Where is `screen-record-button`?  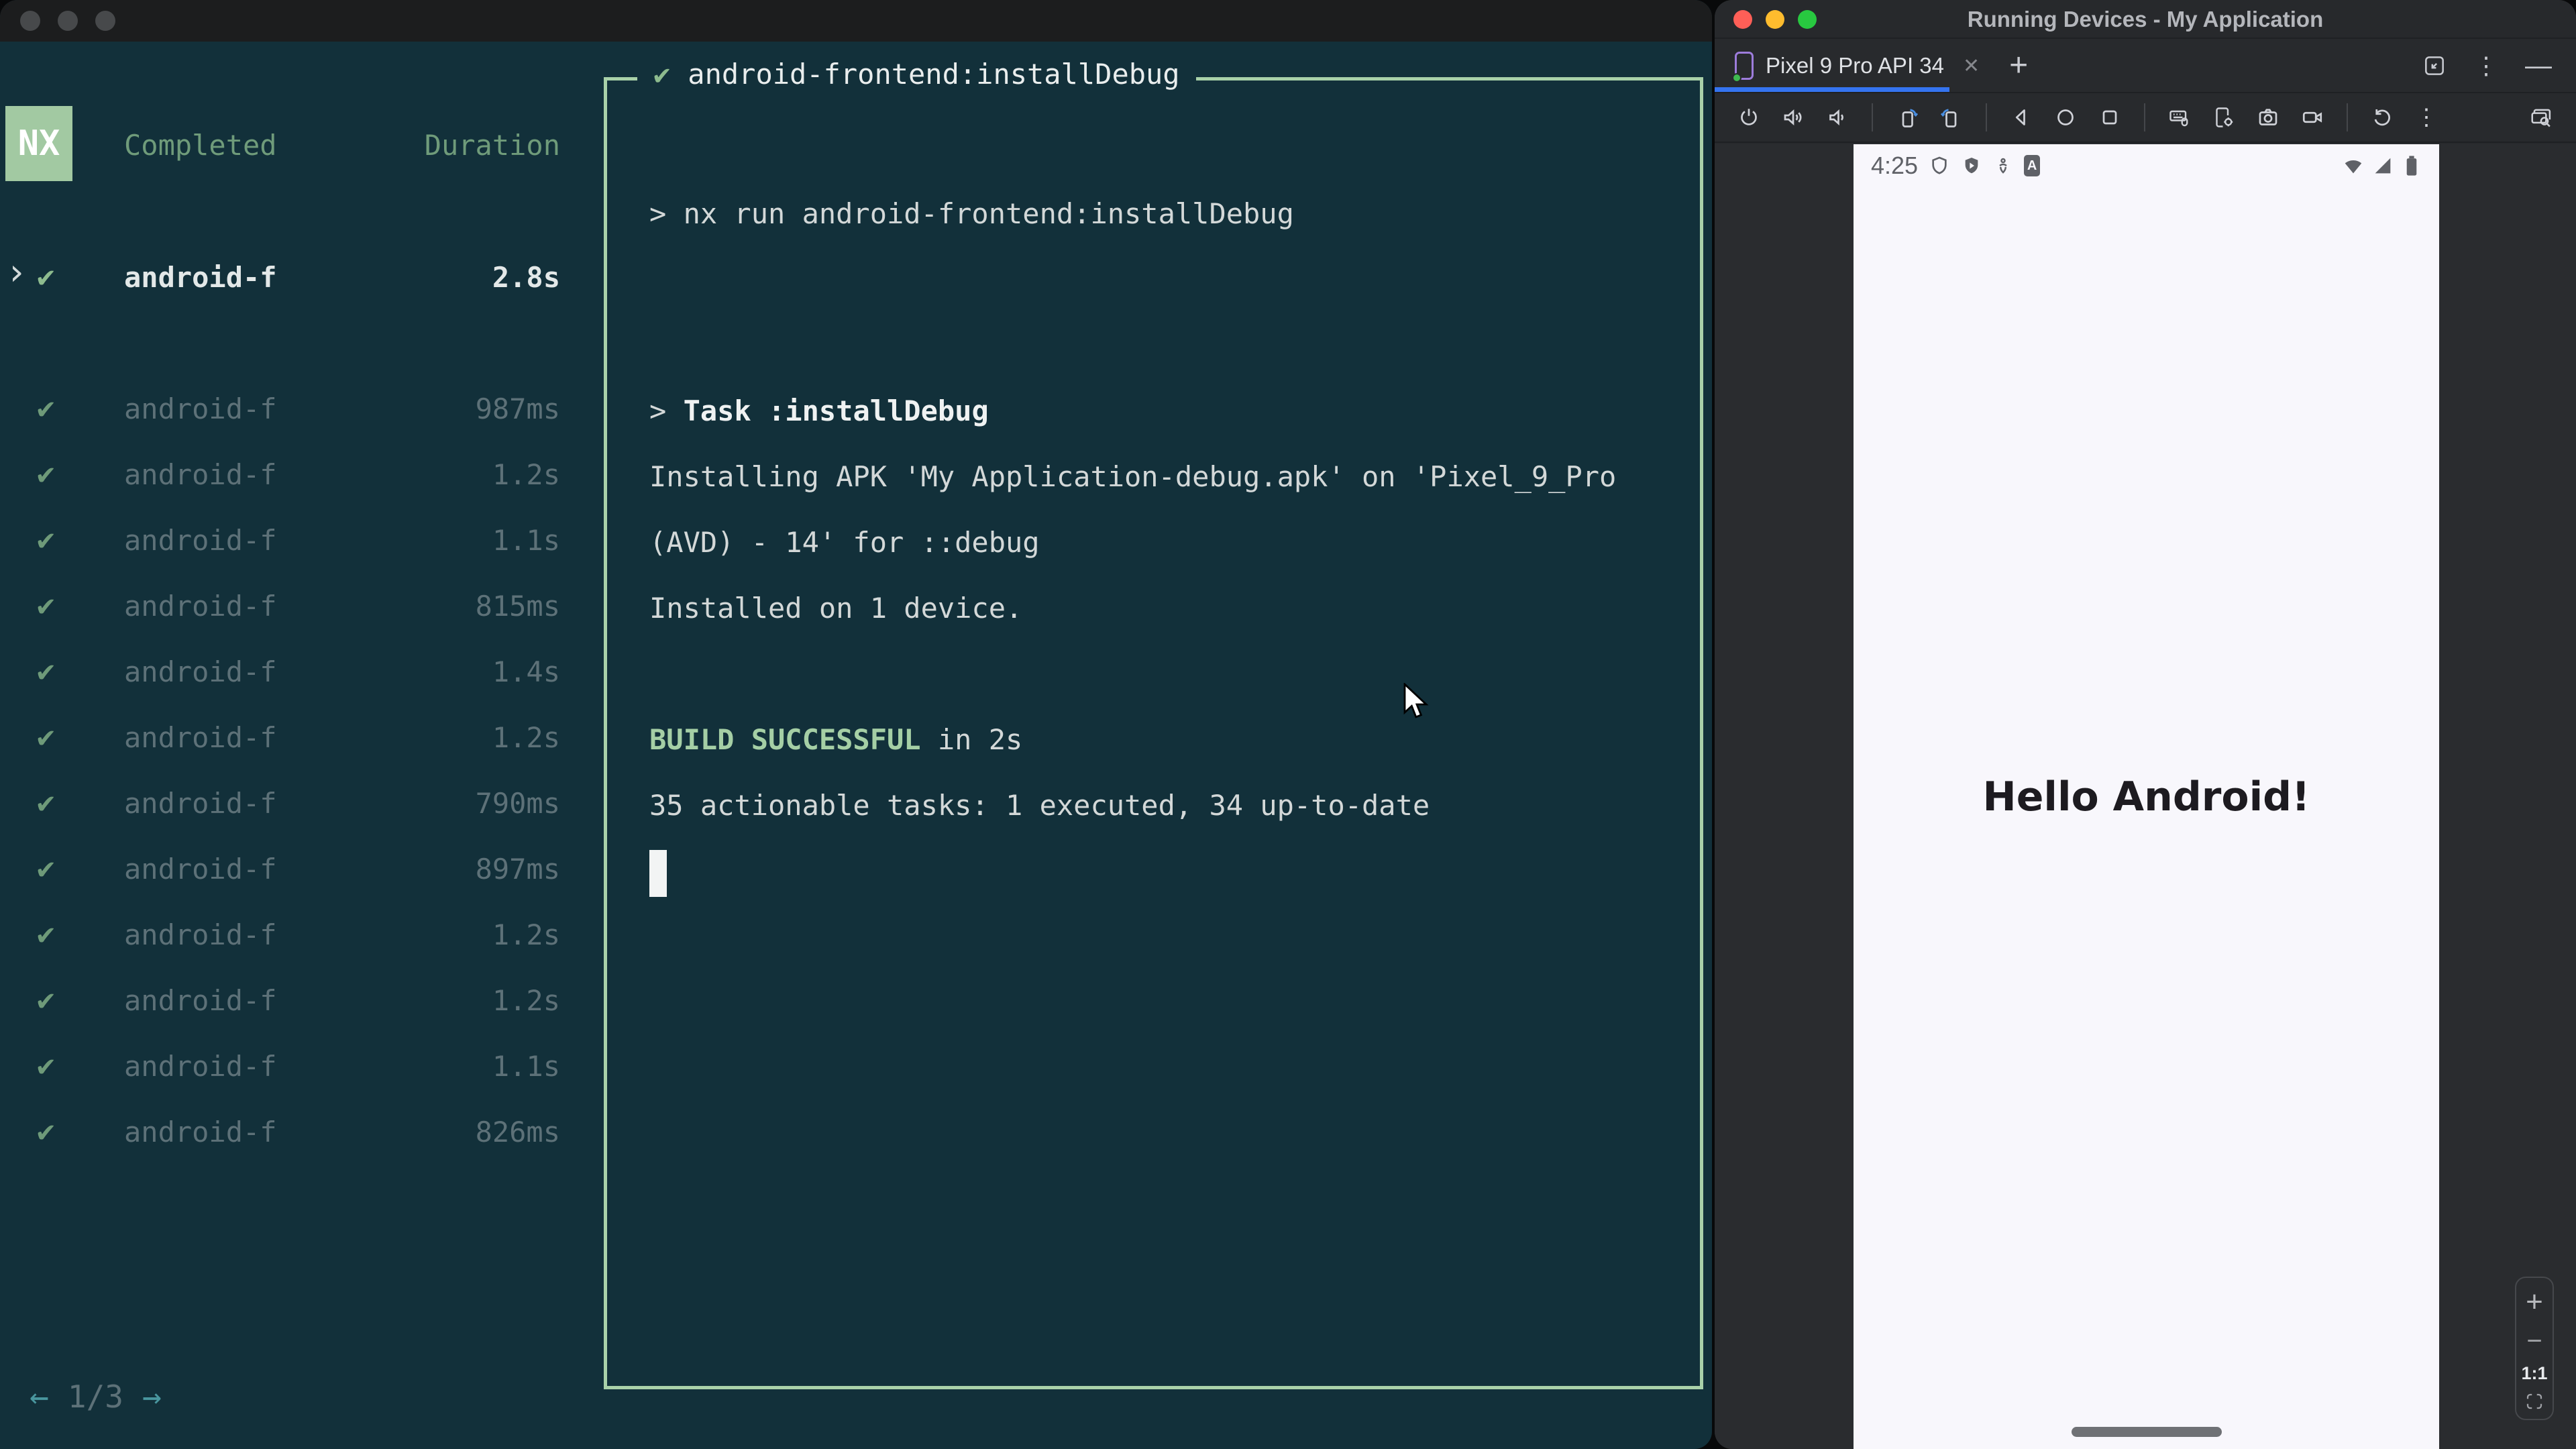
screen-record-button is located at coordinates (2312, 117).